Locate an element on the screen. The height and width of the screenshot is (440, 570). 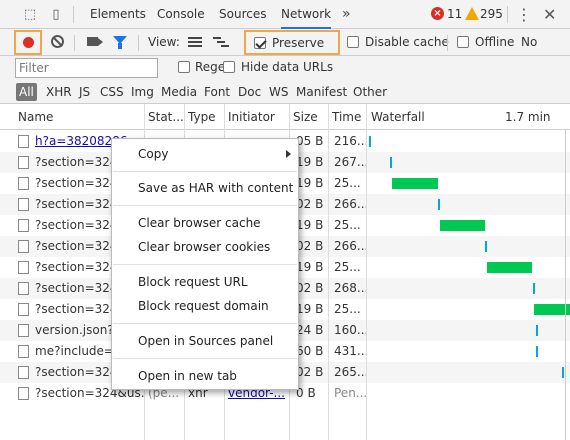
type-filter-img: Img is located at coordinates (142, 92).